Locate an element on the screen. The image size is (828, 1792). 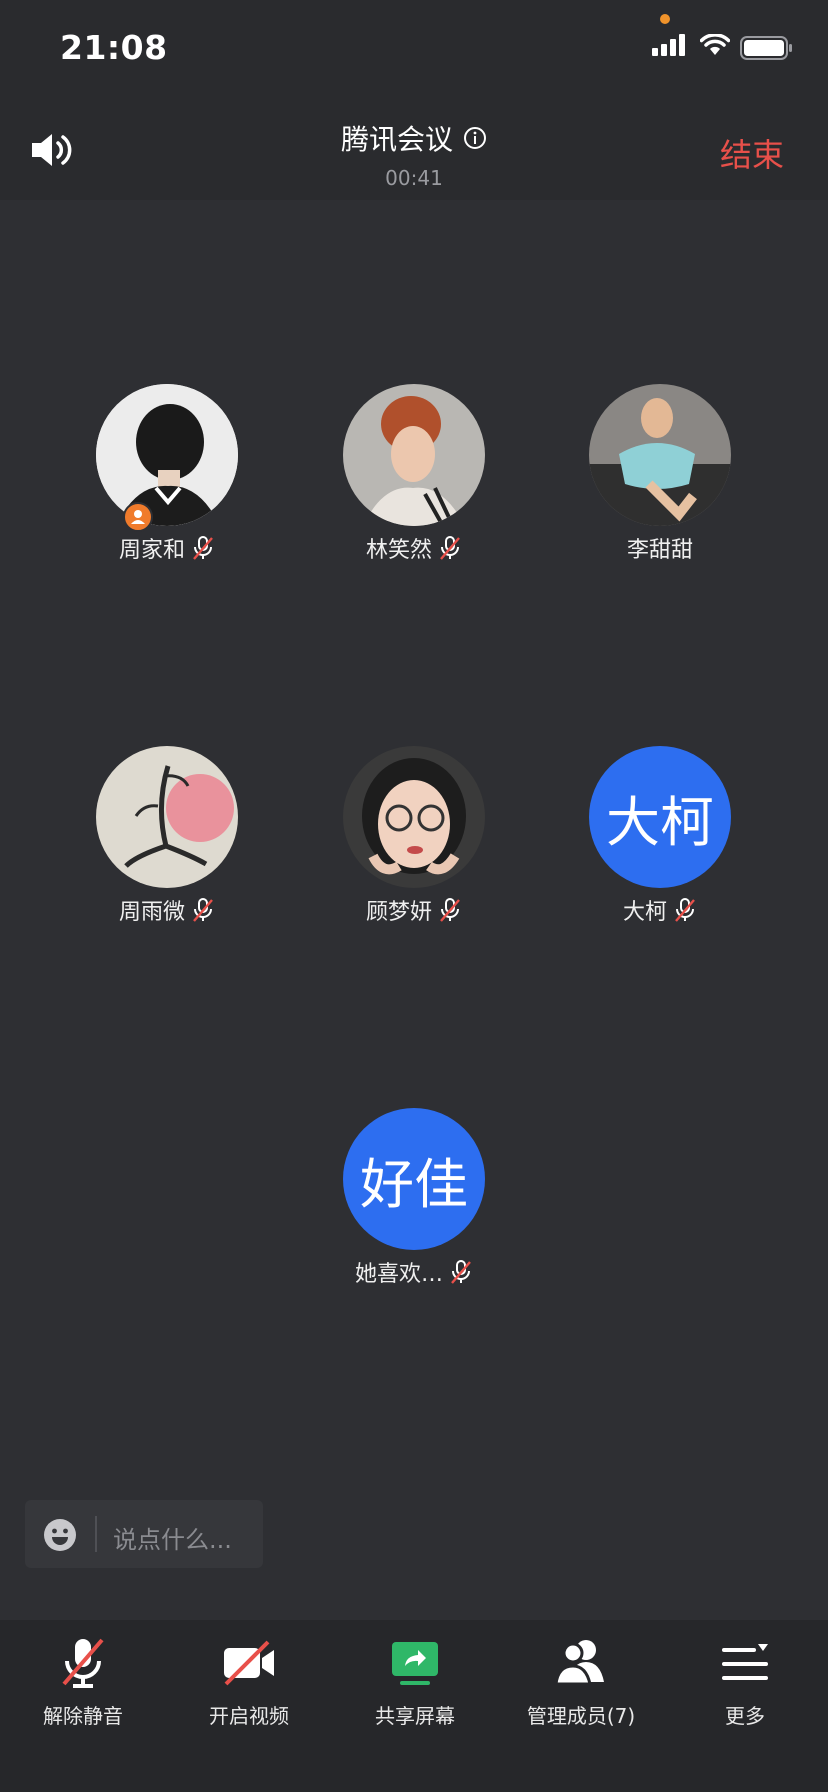
end-meeting-button: 结束 is located at coordinates (752, 153).